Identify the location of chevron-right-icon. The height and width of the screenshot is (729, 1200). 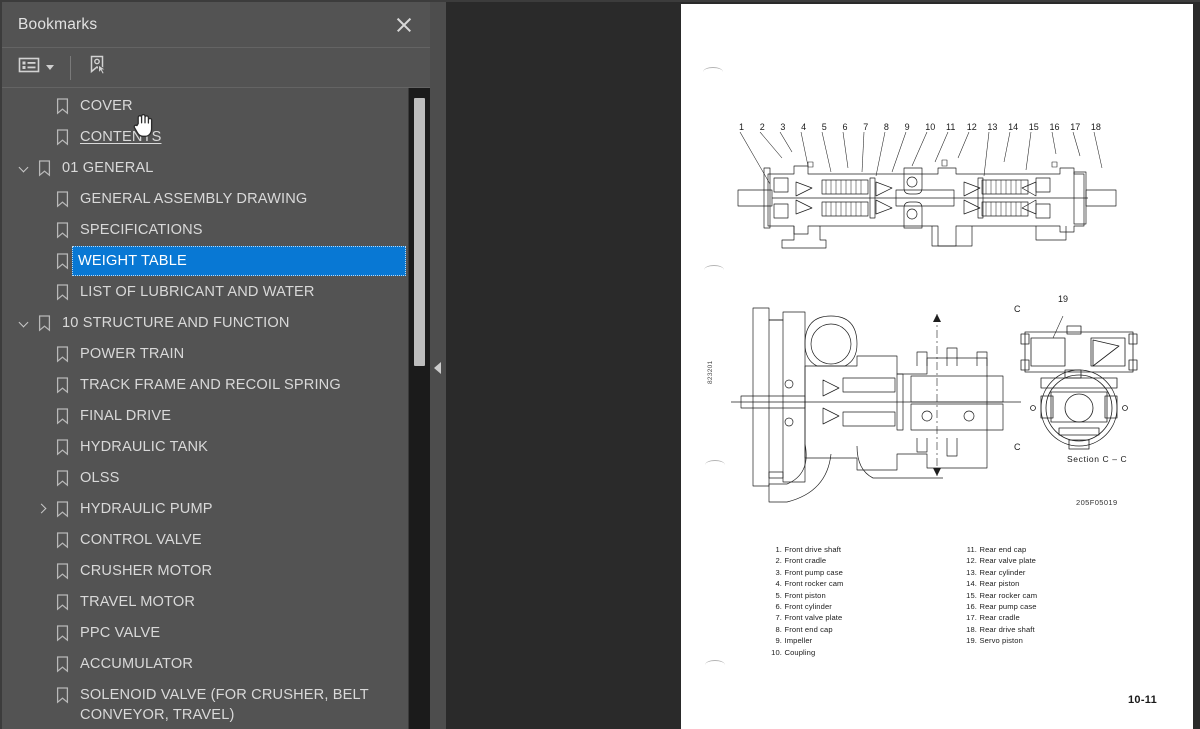
(41, 504).